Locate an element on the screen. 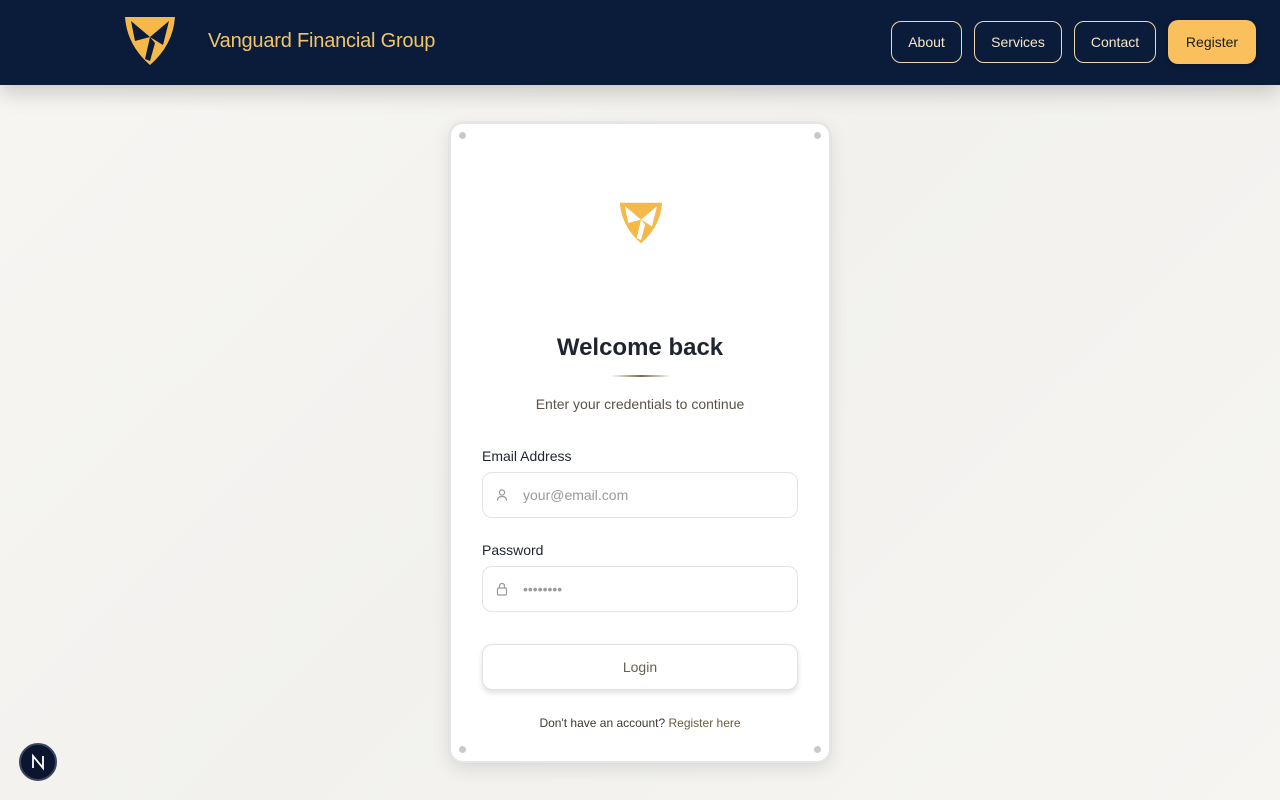 This screenshot has height=800, width=1280. brand-logo-icon is located at coordinates (150, 41).